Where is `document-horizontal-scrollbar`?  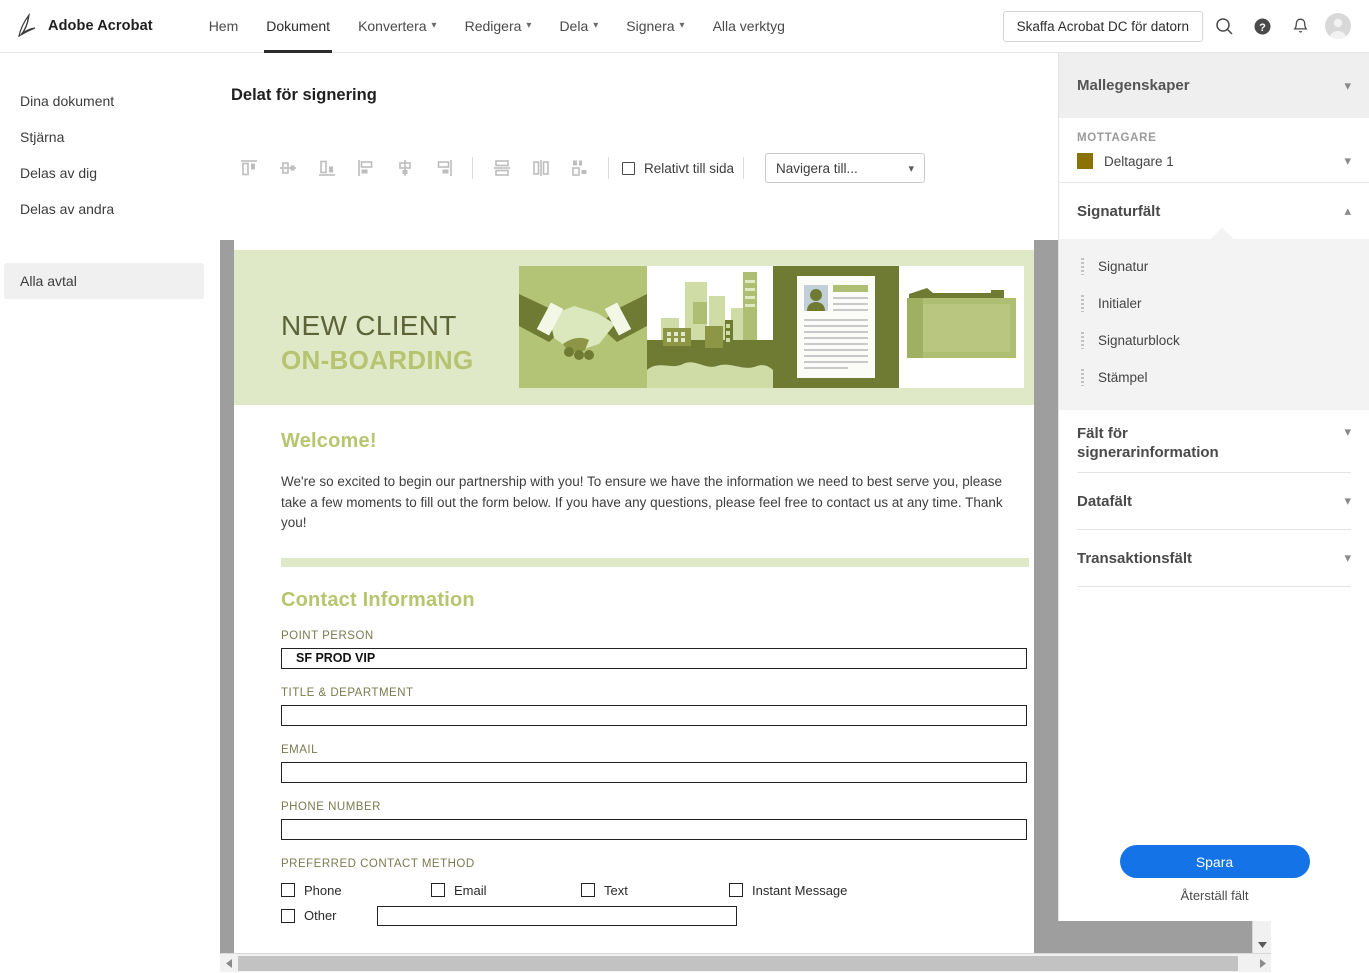
document-horizontal-scrollbar is located at coordinates (745, 962).